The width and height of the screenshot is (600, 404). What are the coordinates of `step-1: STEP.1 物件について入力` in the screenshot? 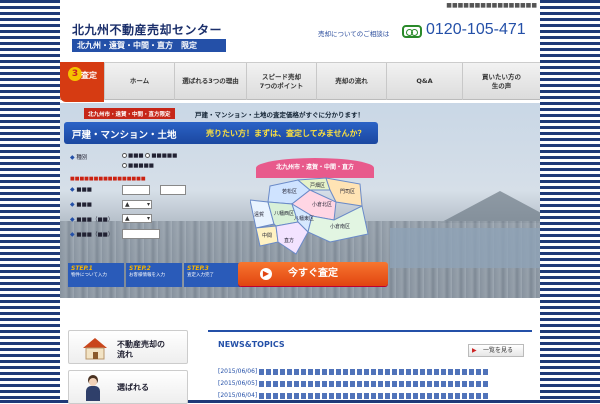 It's located at (96, 275).